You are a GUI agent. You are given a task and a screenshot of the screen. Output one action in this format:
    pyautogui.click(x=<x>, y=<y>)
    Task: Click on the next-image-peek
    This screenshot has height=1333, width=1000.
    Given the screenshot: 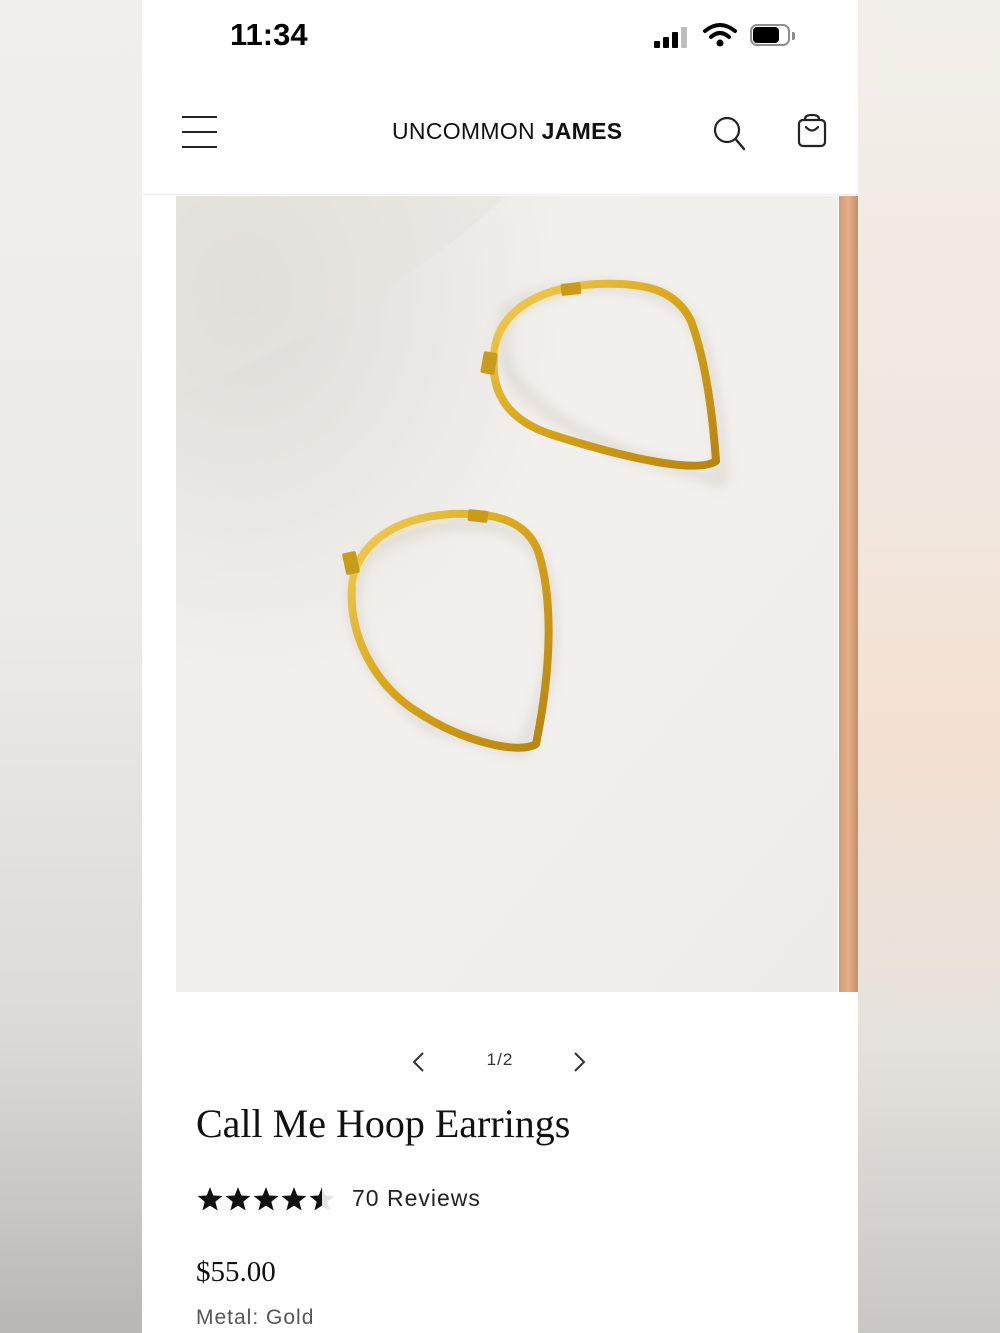 What is the action you would take?
    pyautogui.click(x=848, y=594)
    